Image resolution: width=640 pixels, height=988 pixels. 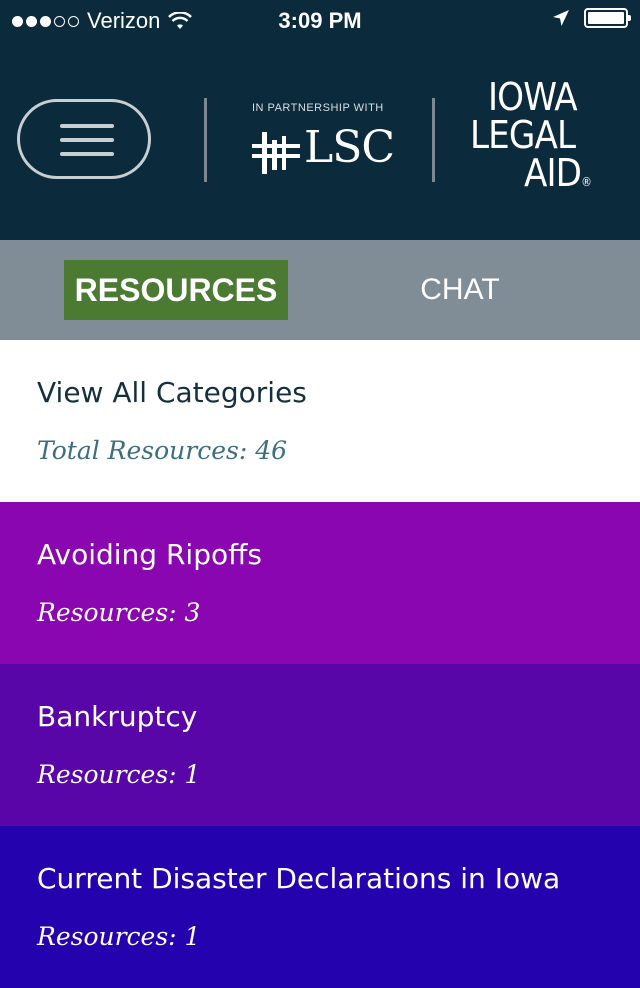 What do you see at coordinates (119, 612) in the screenshot?
I see `list-item-count: Resources: 3` at bounding box center [119, 612].